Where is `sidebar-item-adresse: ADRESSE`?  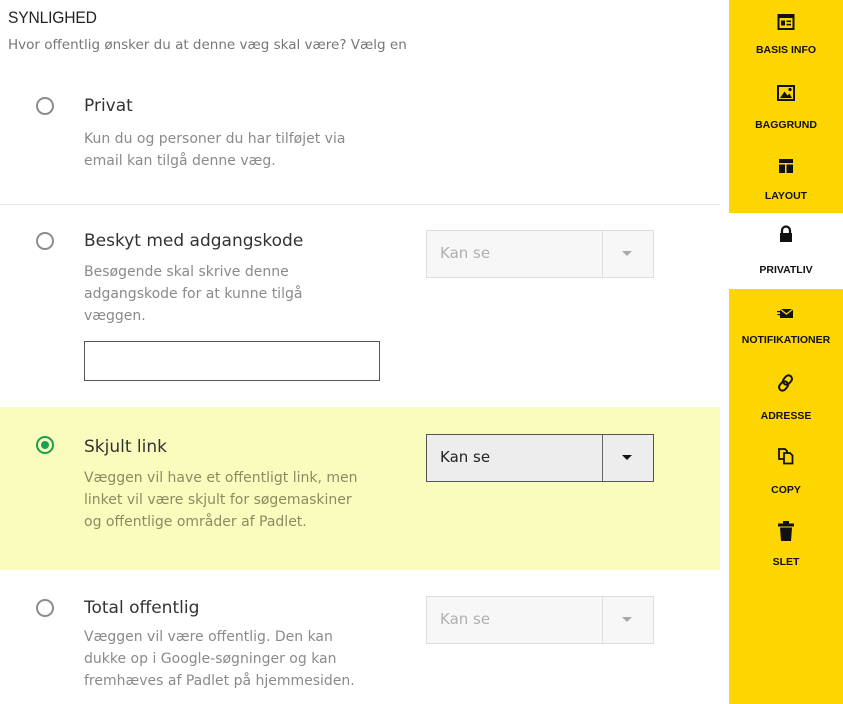
sidebar-item-adresse: ADRESSE is located at coordinates (786, 405).